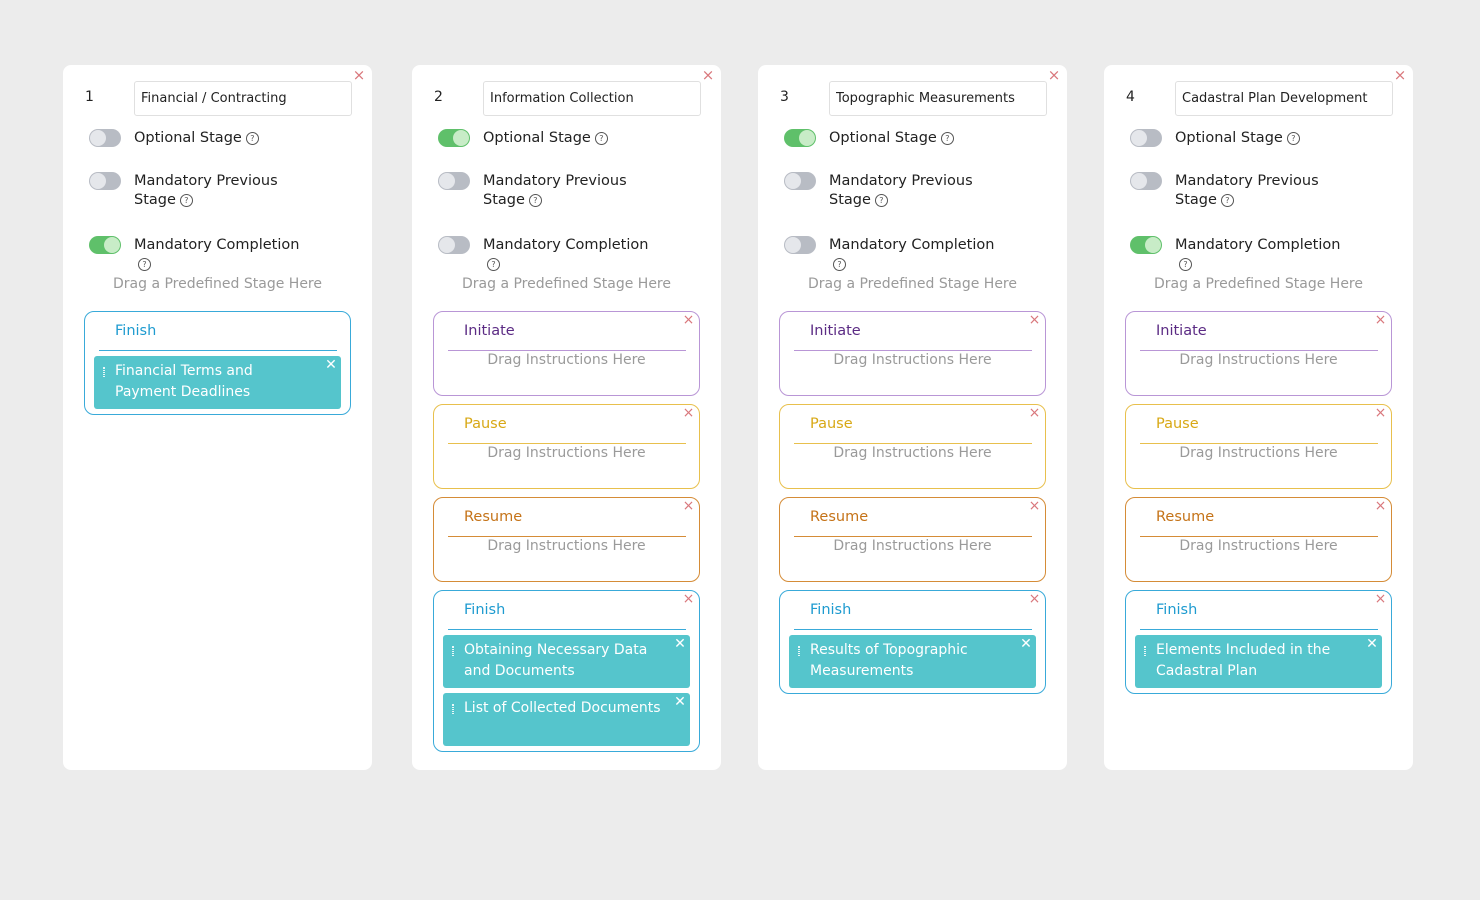 This screenshot has width=1480, height=900. What do you see at coordinates (217, 382) in the screenshot?
I see `instruction-item: Financial Terms and Payment Deadlines ✕` at bounding box center [217, 382].